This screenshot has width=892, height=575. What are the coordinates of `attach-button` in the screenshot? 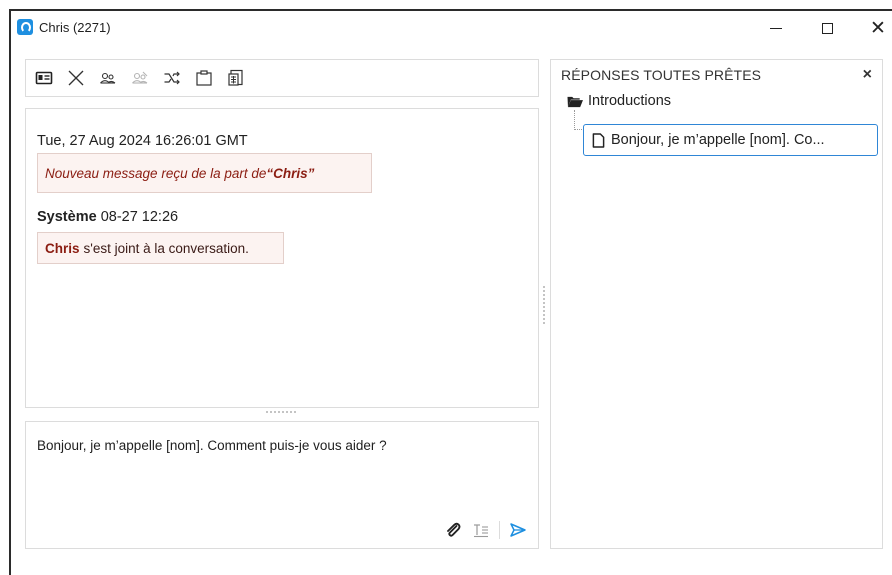 It's located at (453, 530).